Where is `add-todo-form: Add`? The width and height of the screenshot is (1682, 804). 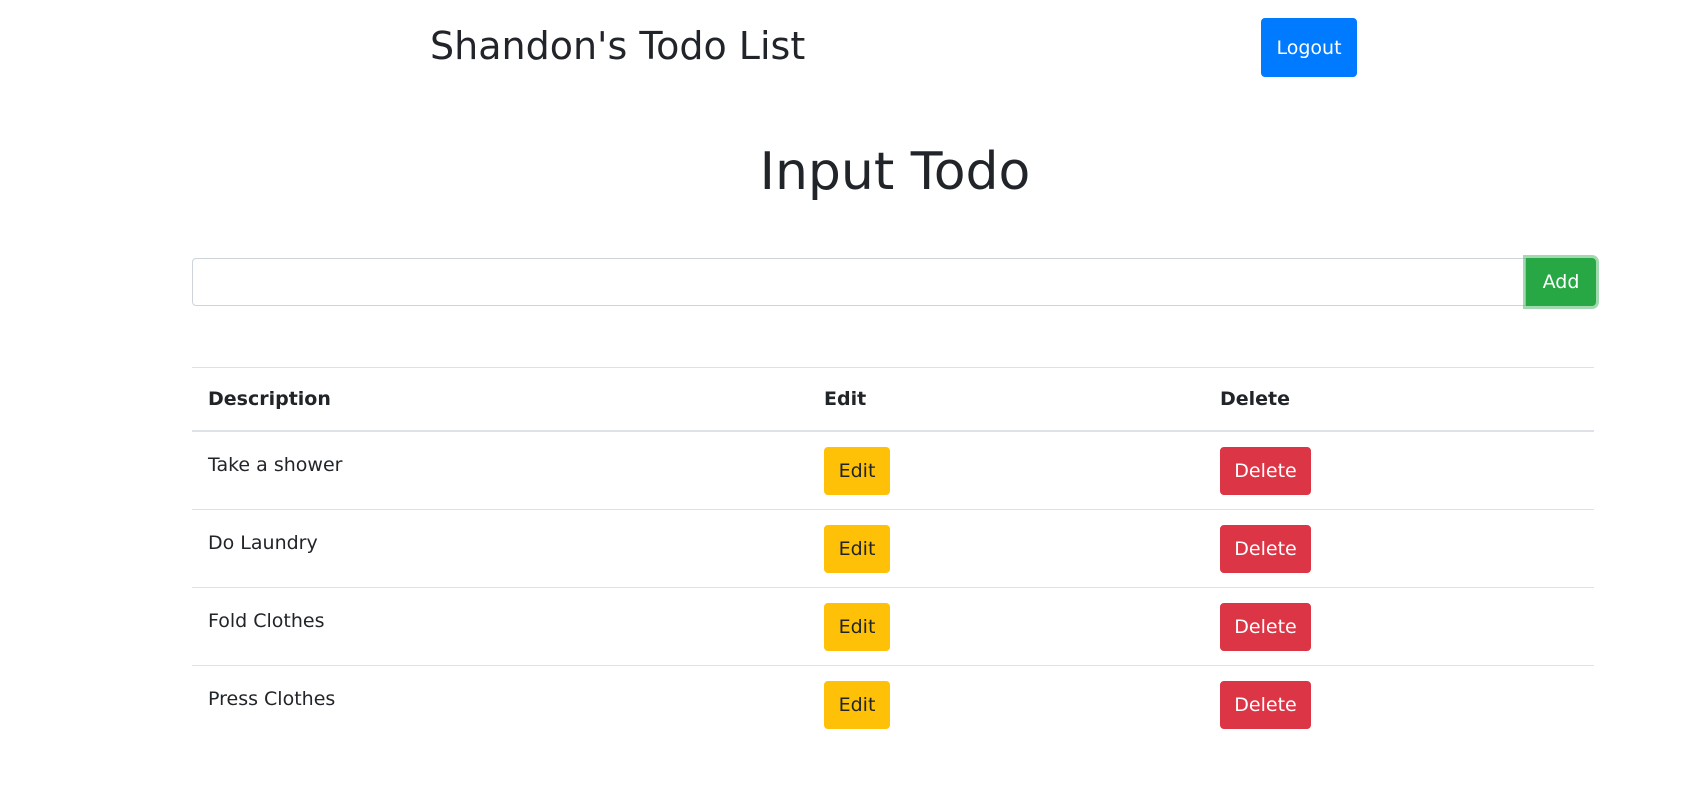 add-todo-form: Add is located at coordinates (894, 282).